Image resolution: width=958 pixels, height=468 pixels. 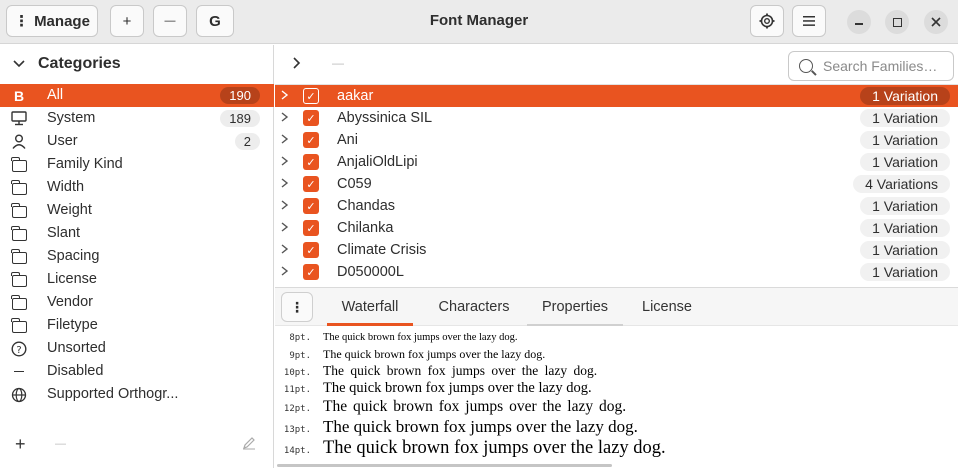 What do you see at coordinates (616, 118) in the screenshot?
I see `table-row: ✓ Abyssinica SIL 1 Variation` at bounding box center [616, 118].